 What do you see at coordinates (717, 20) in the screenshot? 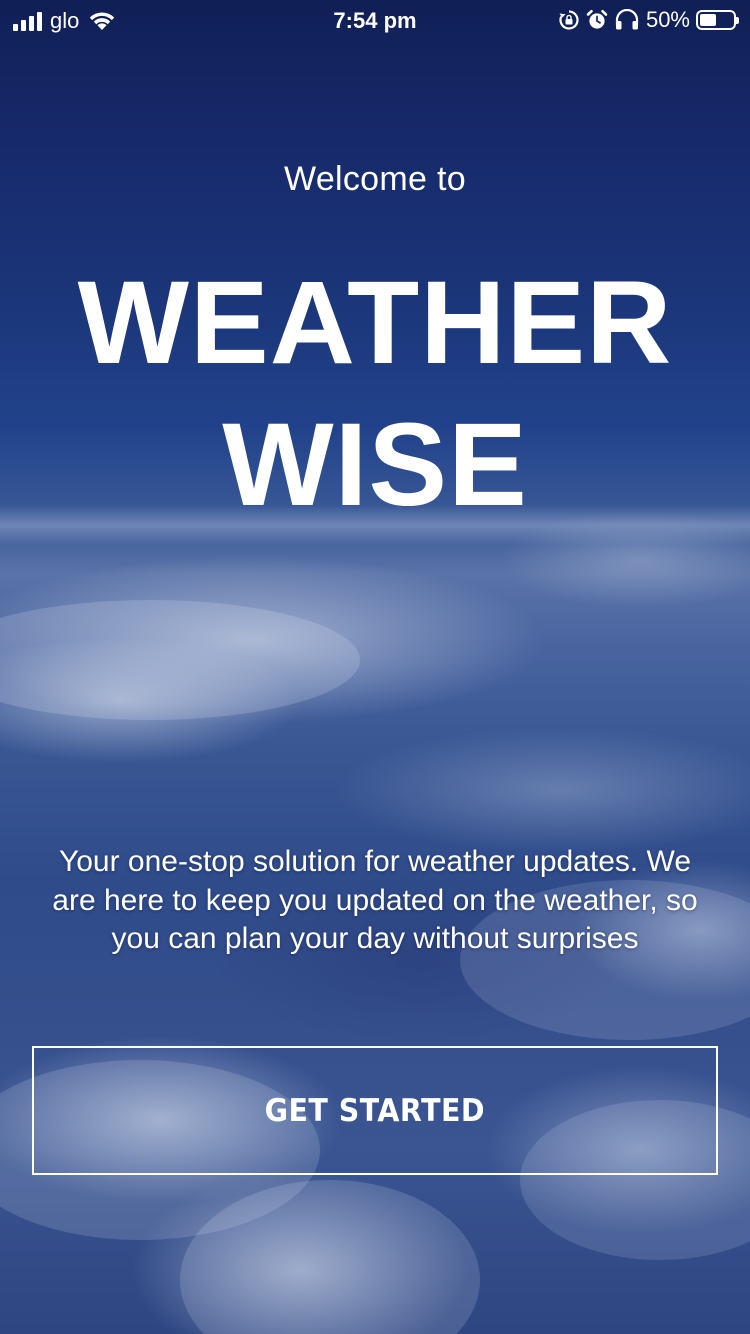
I see `battery-icon` at bounding box center [717, 20].